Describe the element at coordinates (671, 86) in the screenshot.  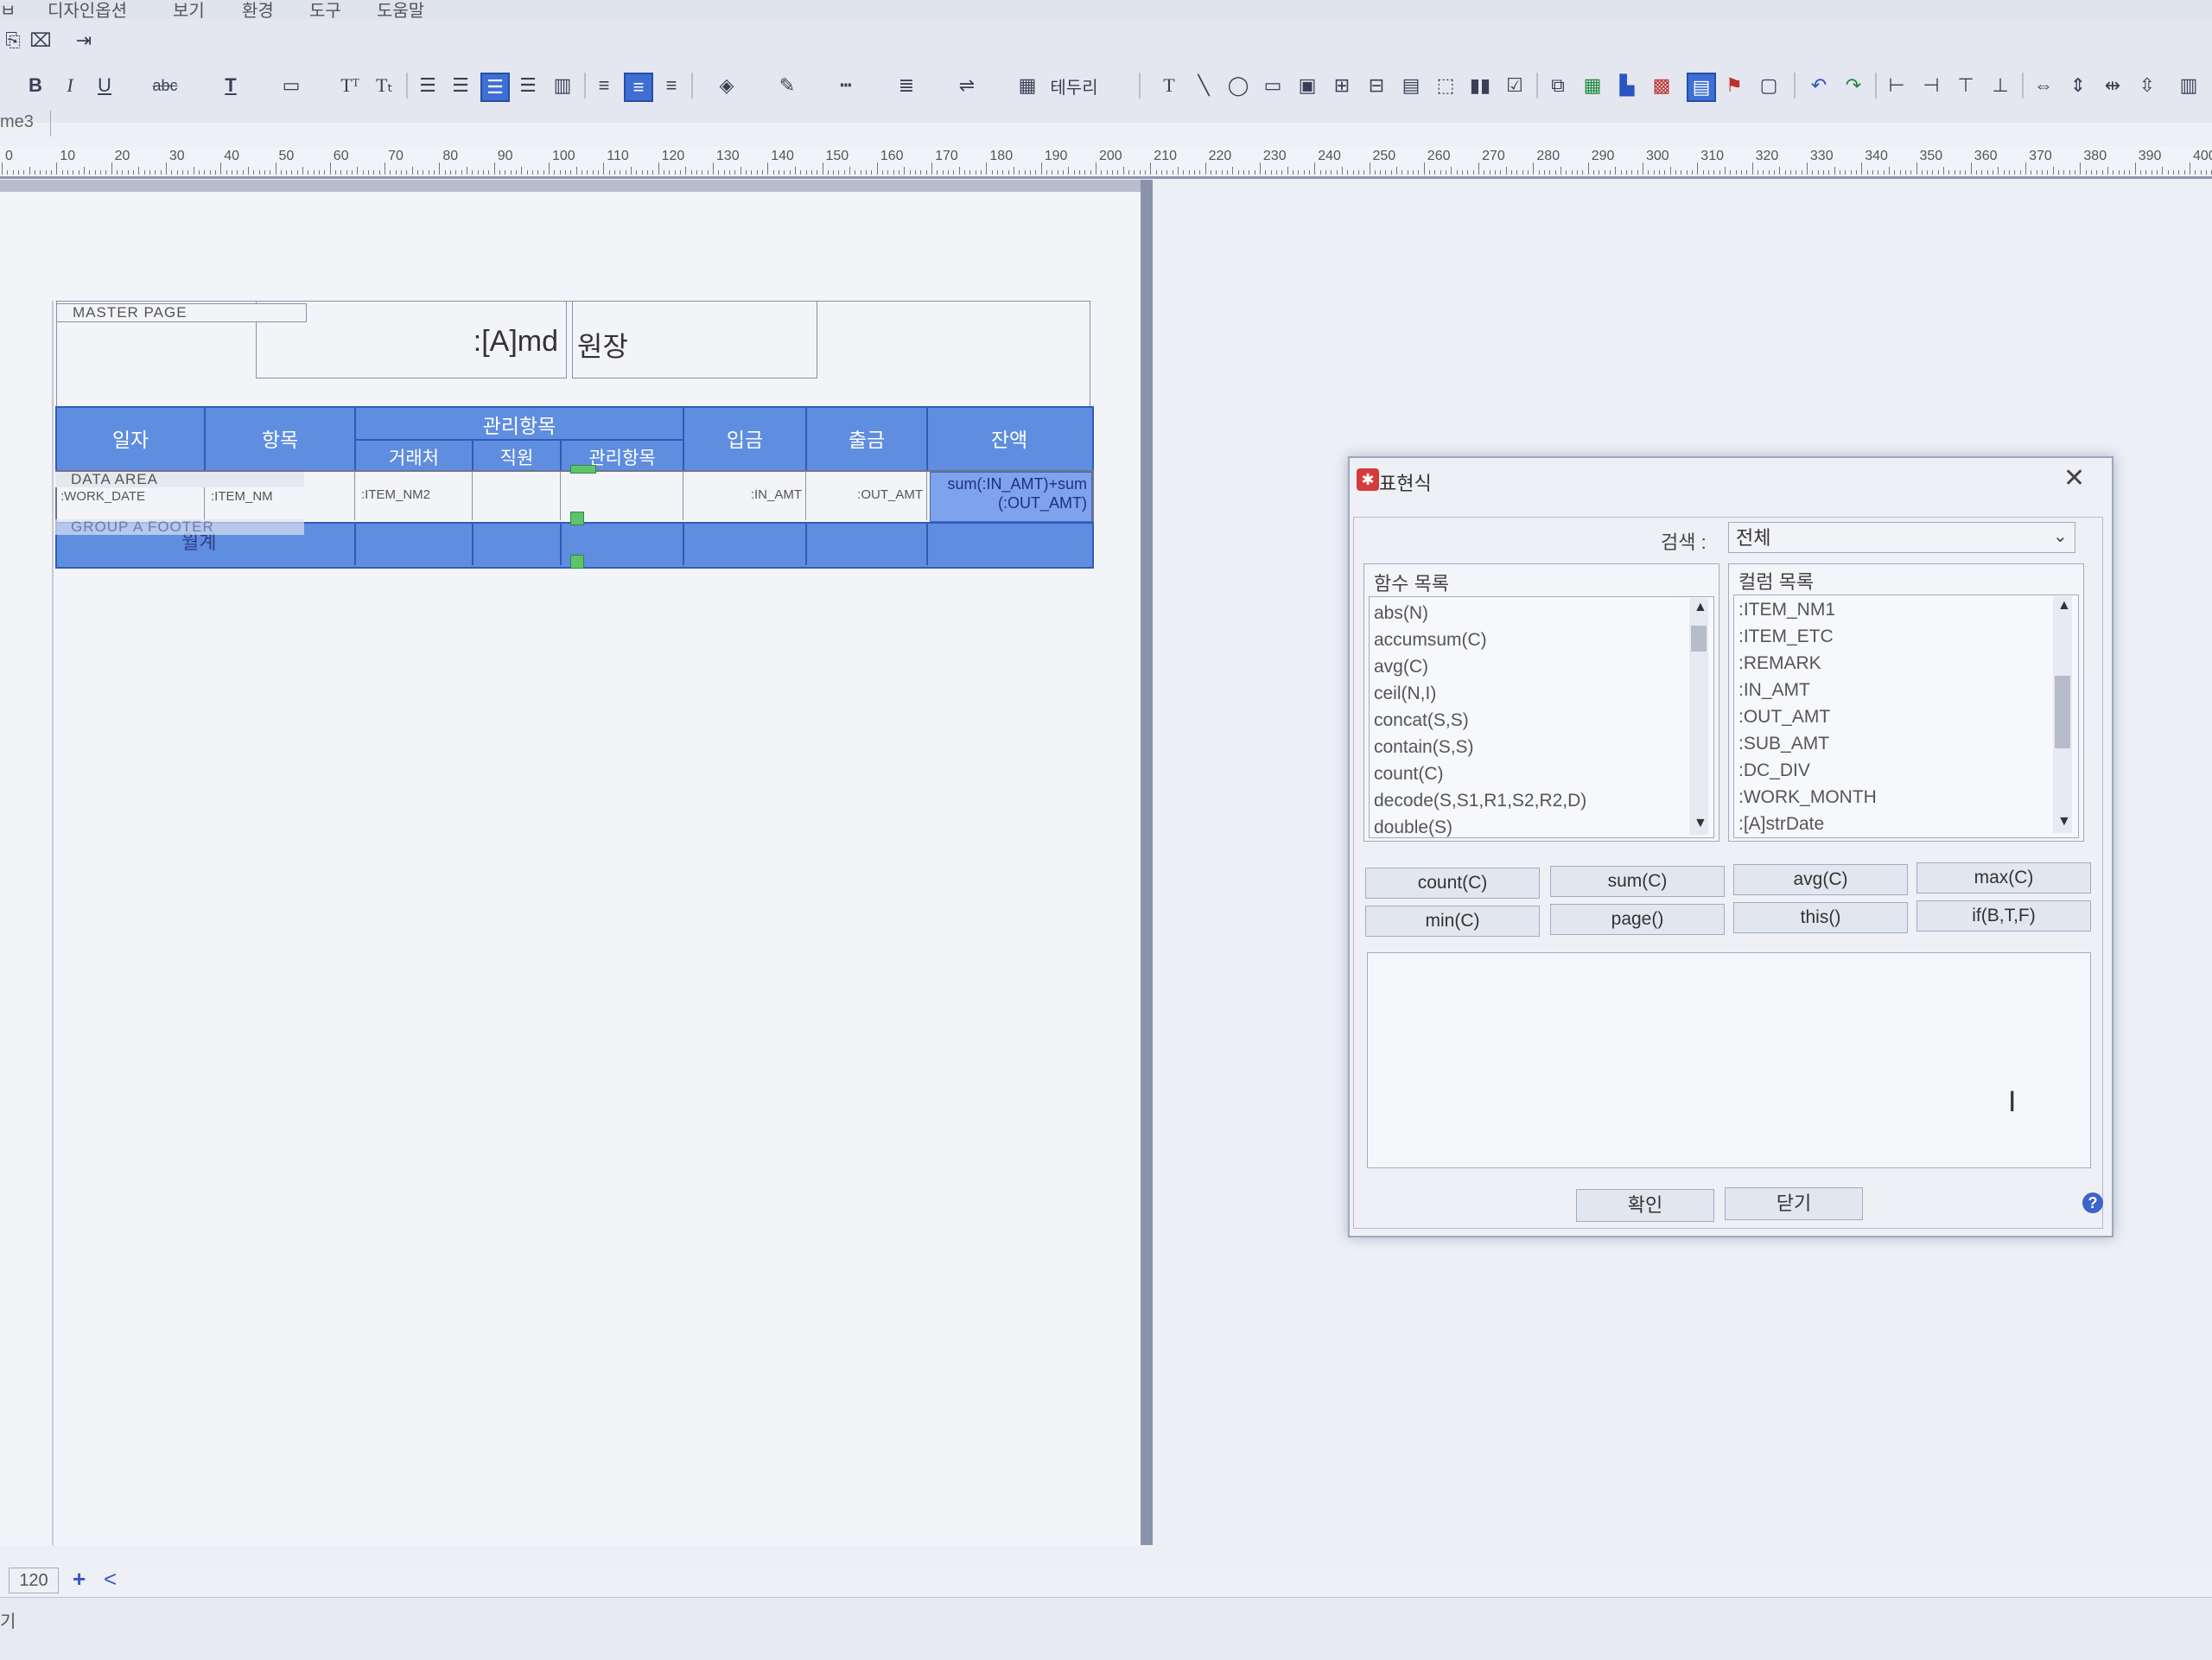
I see `valign-bottom-icon: ≡` at that location.